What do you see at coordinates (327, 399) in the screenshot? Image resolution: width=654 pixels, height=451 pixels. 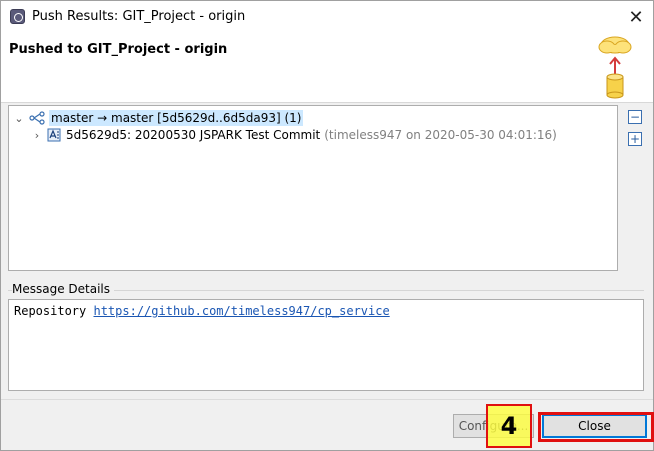 I see `footer-divider` at bounding box center [327, 399].